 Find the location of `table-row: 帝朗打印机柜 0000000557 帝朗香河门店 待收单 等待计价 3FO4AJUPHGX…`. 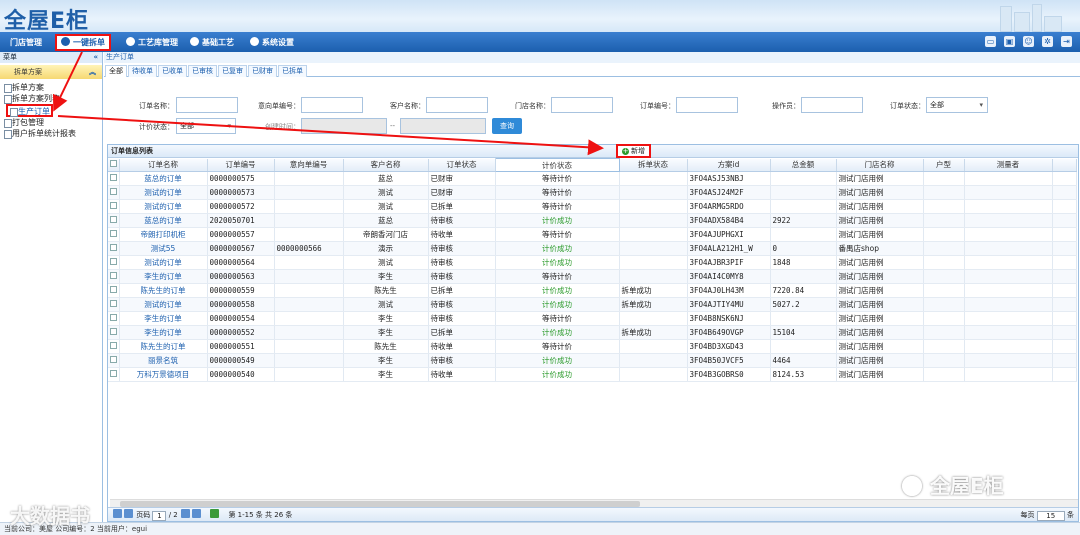

table-row: 帝朗打印机柜 0000000557 帝朗香河门店 待收单 等待计价 3FO4AJUPHGX… is located at coordinates (592, 234).